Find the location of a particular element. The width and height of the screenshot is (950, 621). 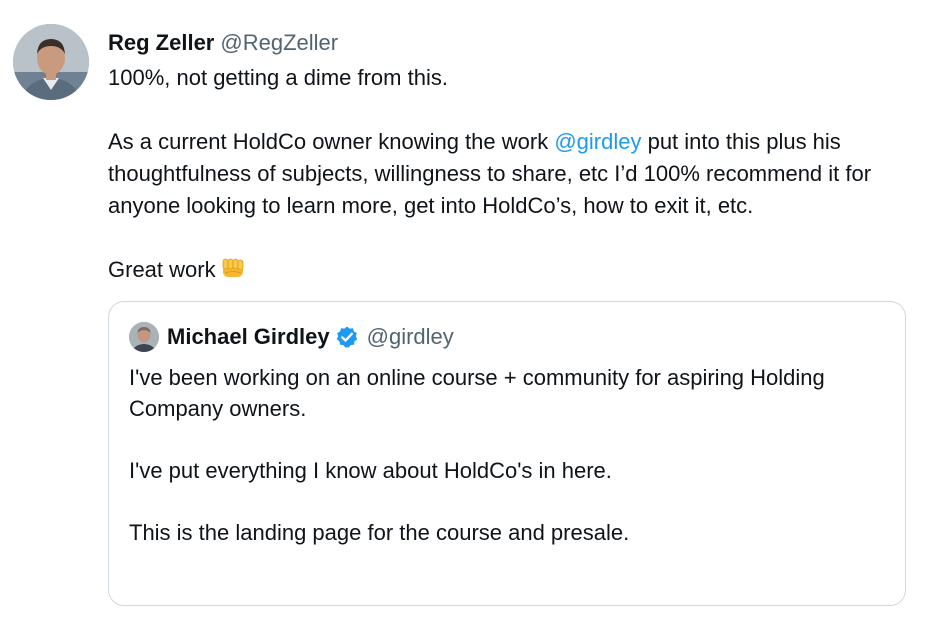

tweet-header: Reg Zeller @RegZeller is located at coordinates (223, 43).